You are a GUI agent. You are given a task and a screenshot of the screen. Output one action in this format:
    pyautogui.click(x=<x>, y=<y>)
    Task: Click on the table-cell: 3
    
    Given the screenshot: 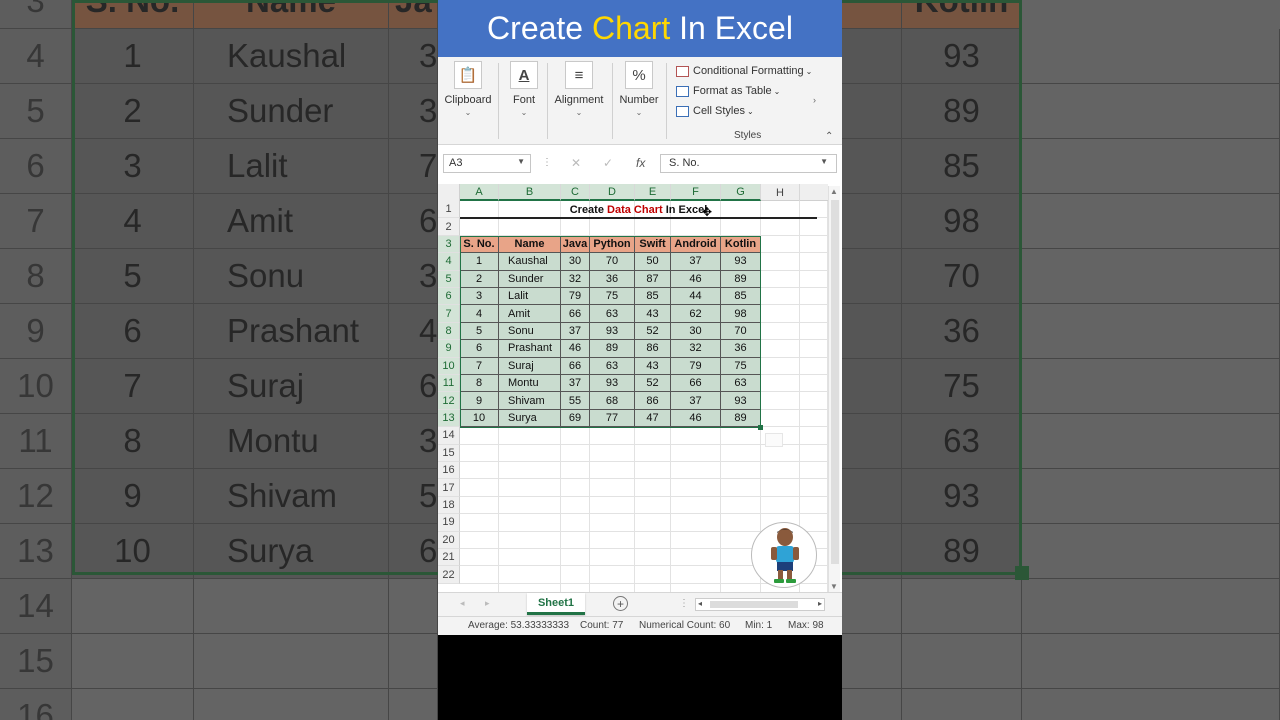 What is the action you would take?
    pyautogui.click(x=479, y=297)
    